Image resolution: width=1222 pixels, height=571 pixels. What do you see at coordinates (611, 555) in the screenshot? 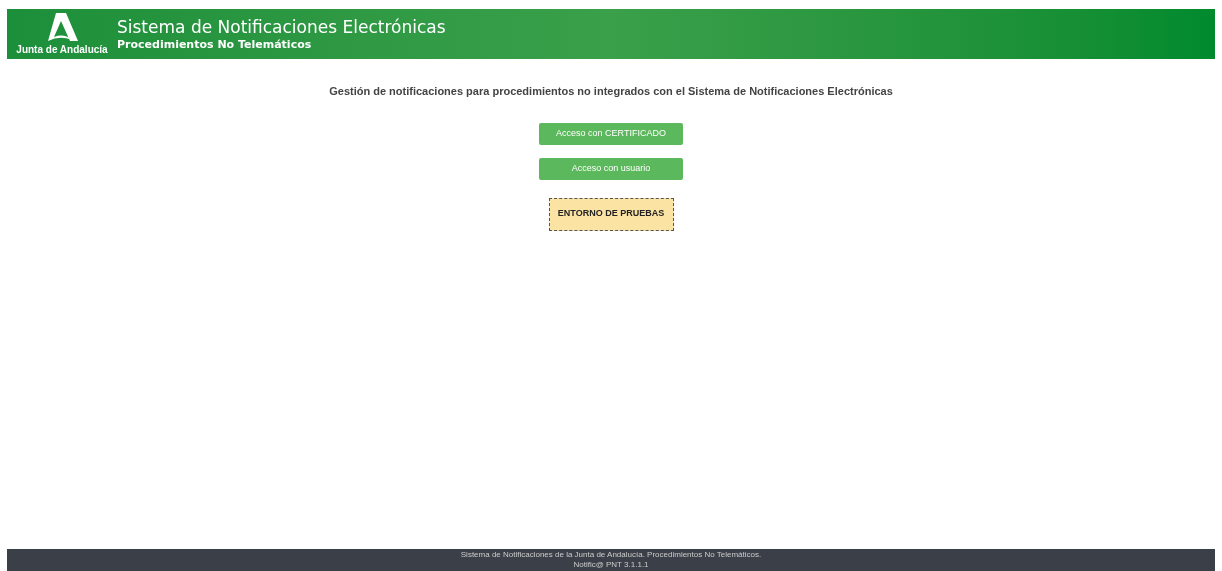
I see `footer-text: Sistema de Notificaciones de la Junta de Andalucía. Procedimientos No Telemáticos.` at bounding box center [611, 555].